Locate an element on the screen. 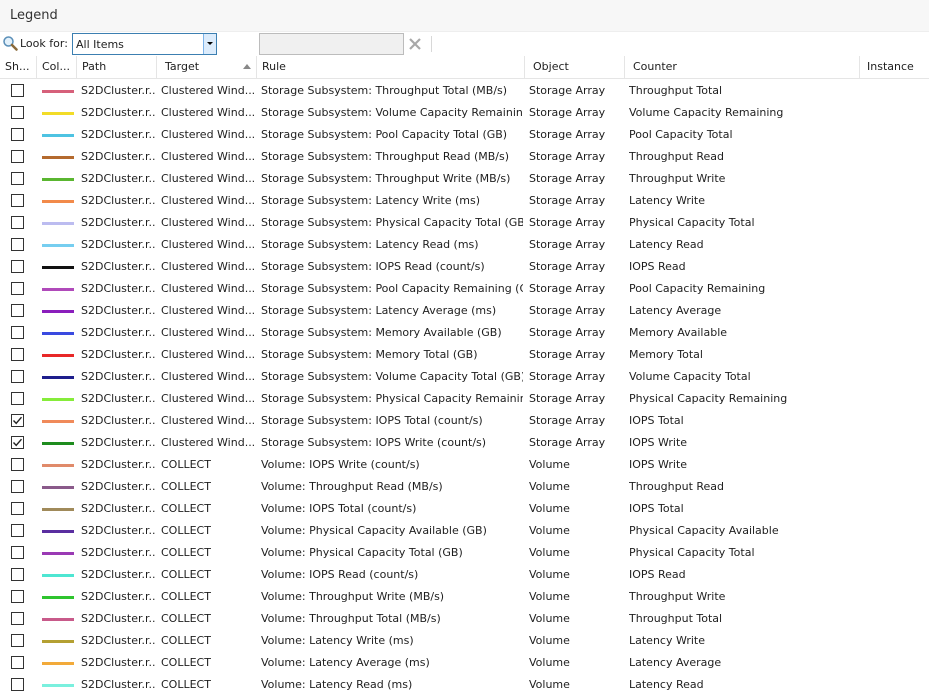 Image resolution: width=929 pixels, height=696 pixels. column-header-object: Object is located at coordinates (575, 67).